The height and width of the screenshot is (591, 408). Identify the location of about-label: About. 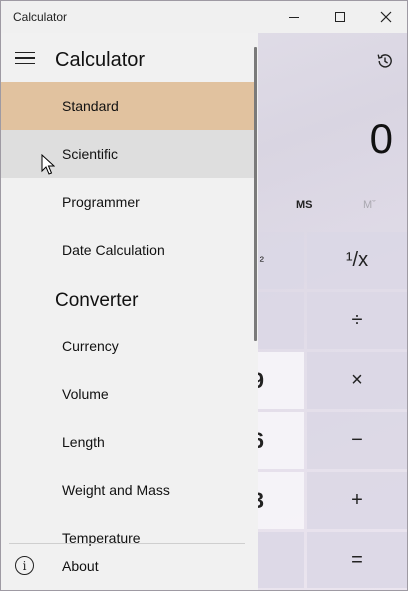
(80, 566).